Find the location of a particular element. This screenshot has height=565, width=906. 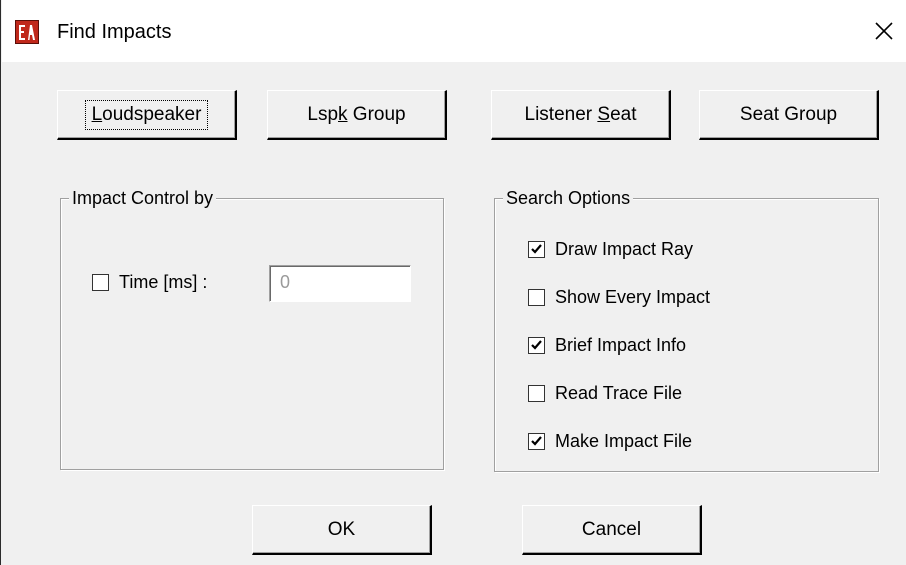

make-impact-file-checkbox is located at coordinates (536, 441).